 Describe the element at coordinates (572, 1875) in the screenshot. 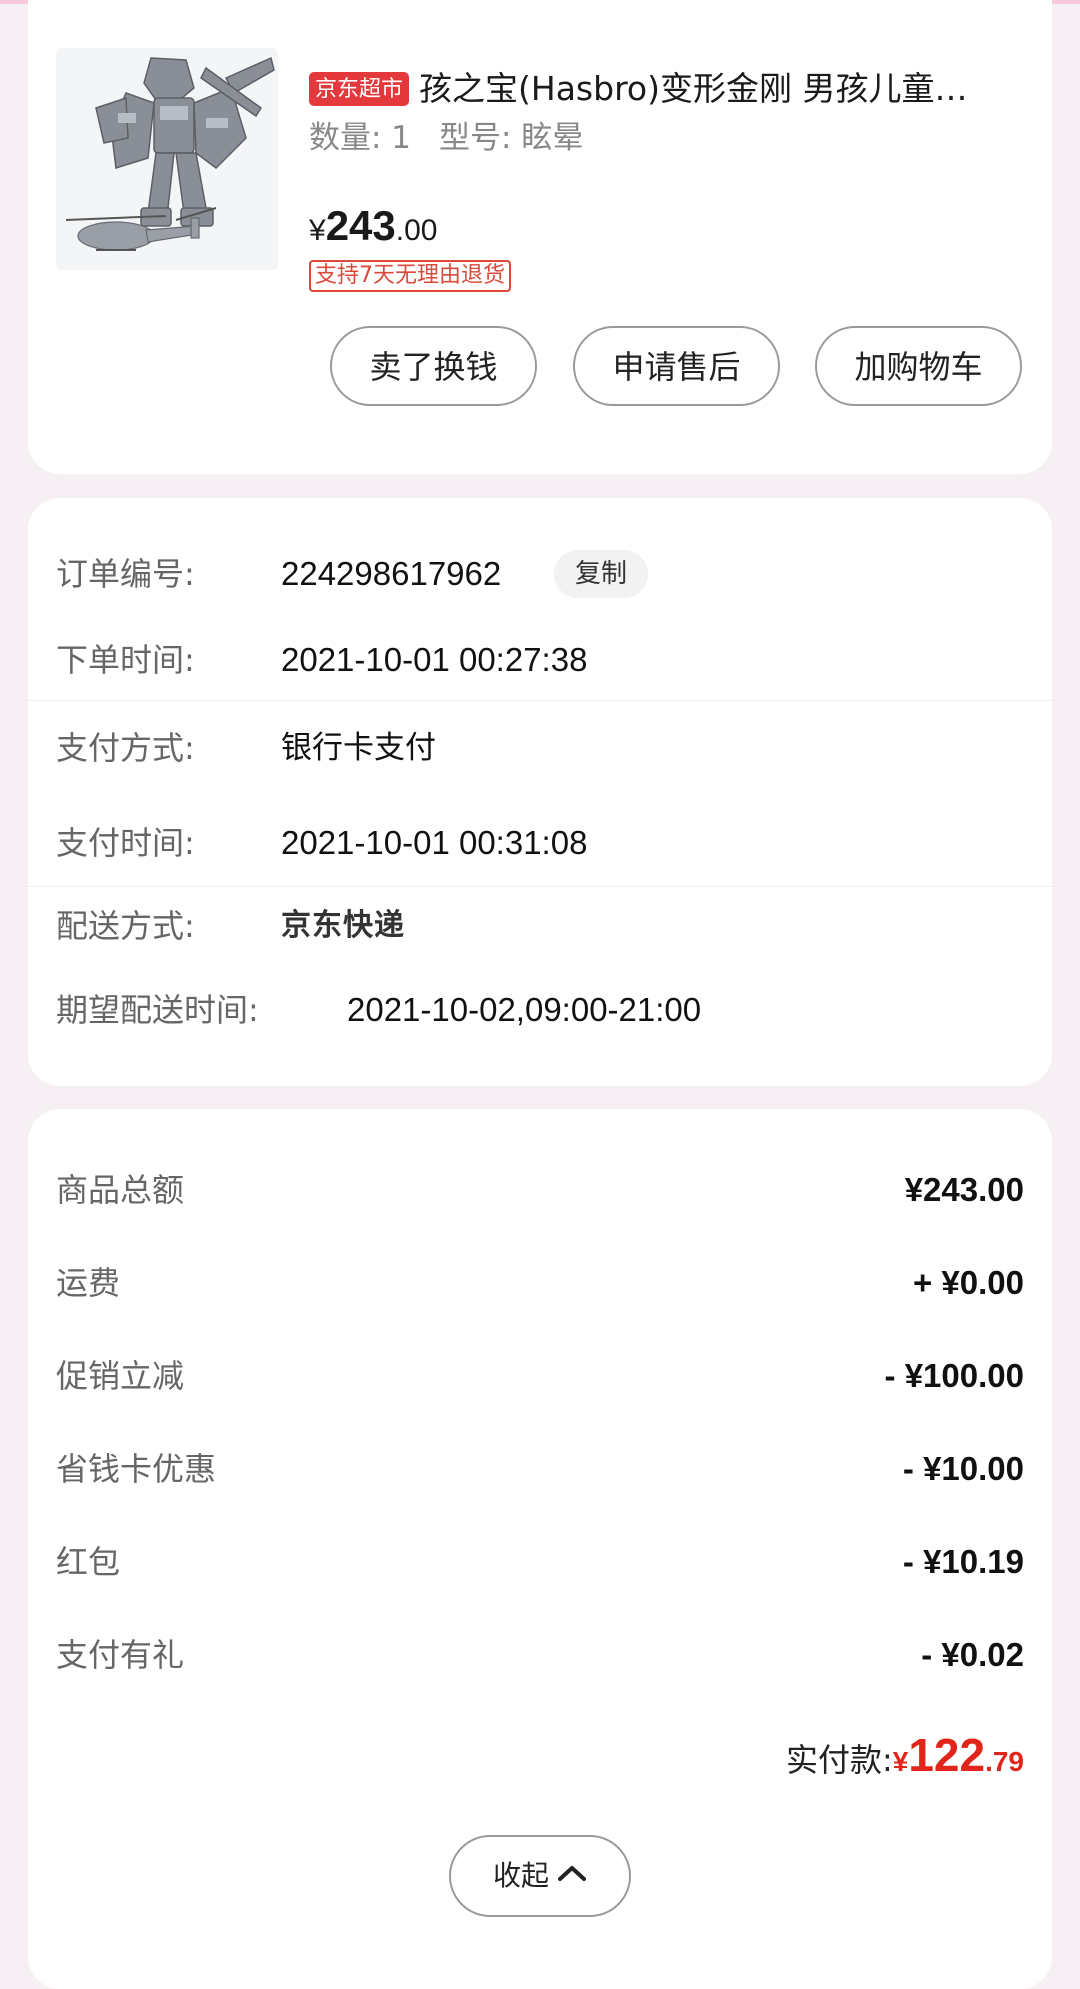

I see `chevron-up-icon` at that location.